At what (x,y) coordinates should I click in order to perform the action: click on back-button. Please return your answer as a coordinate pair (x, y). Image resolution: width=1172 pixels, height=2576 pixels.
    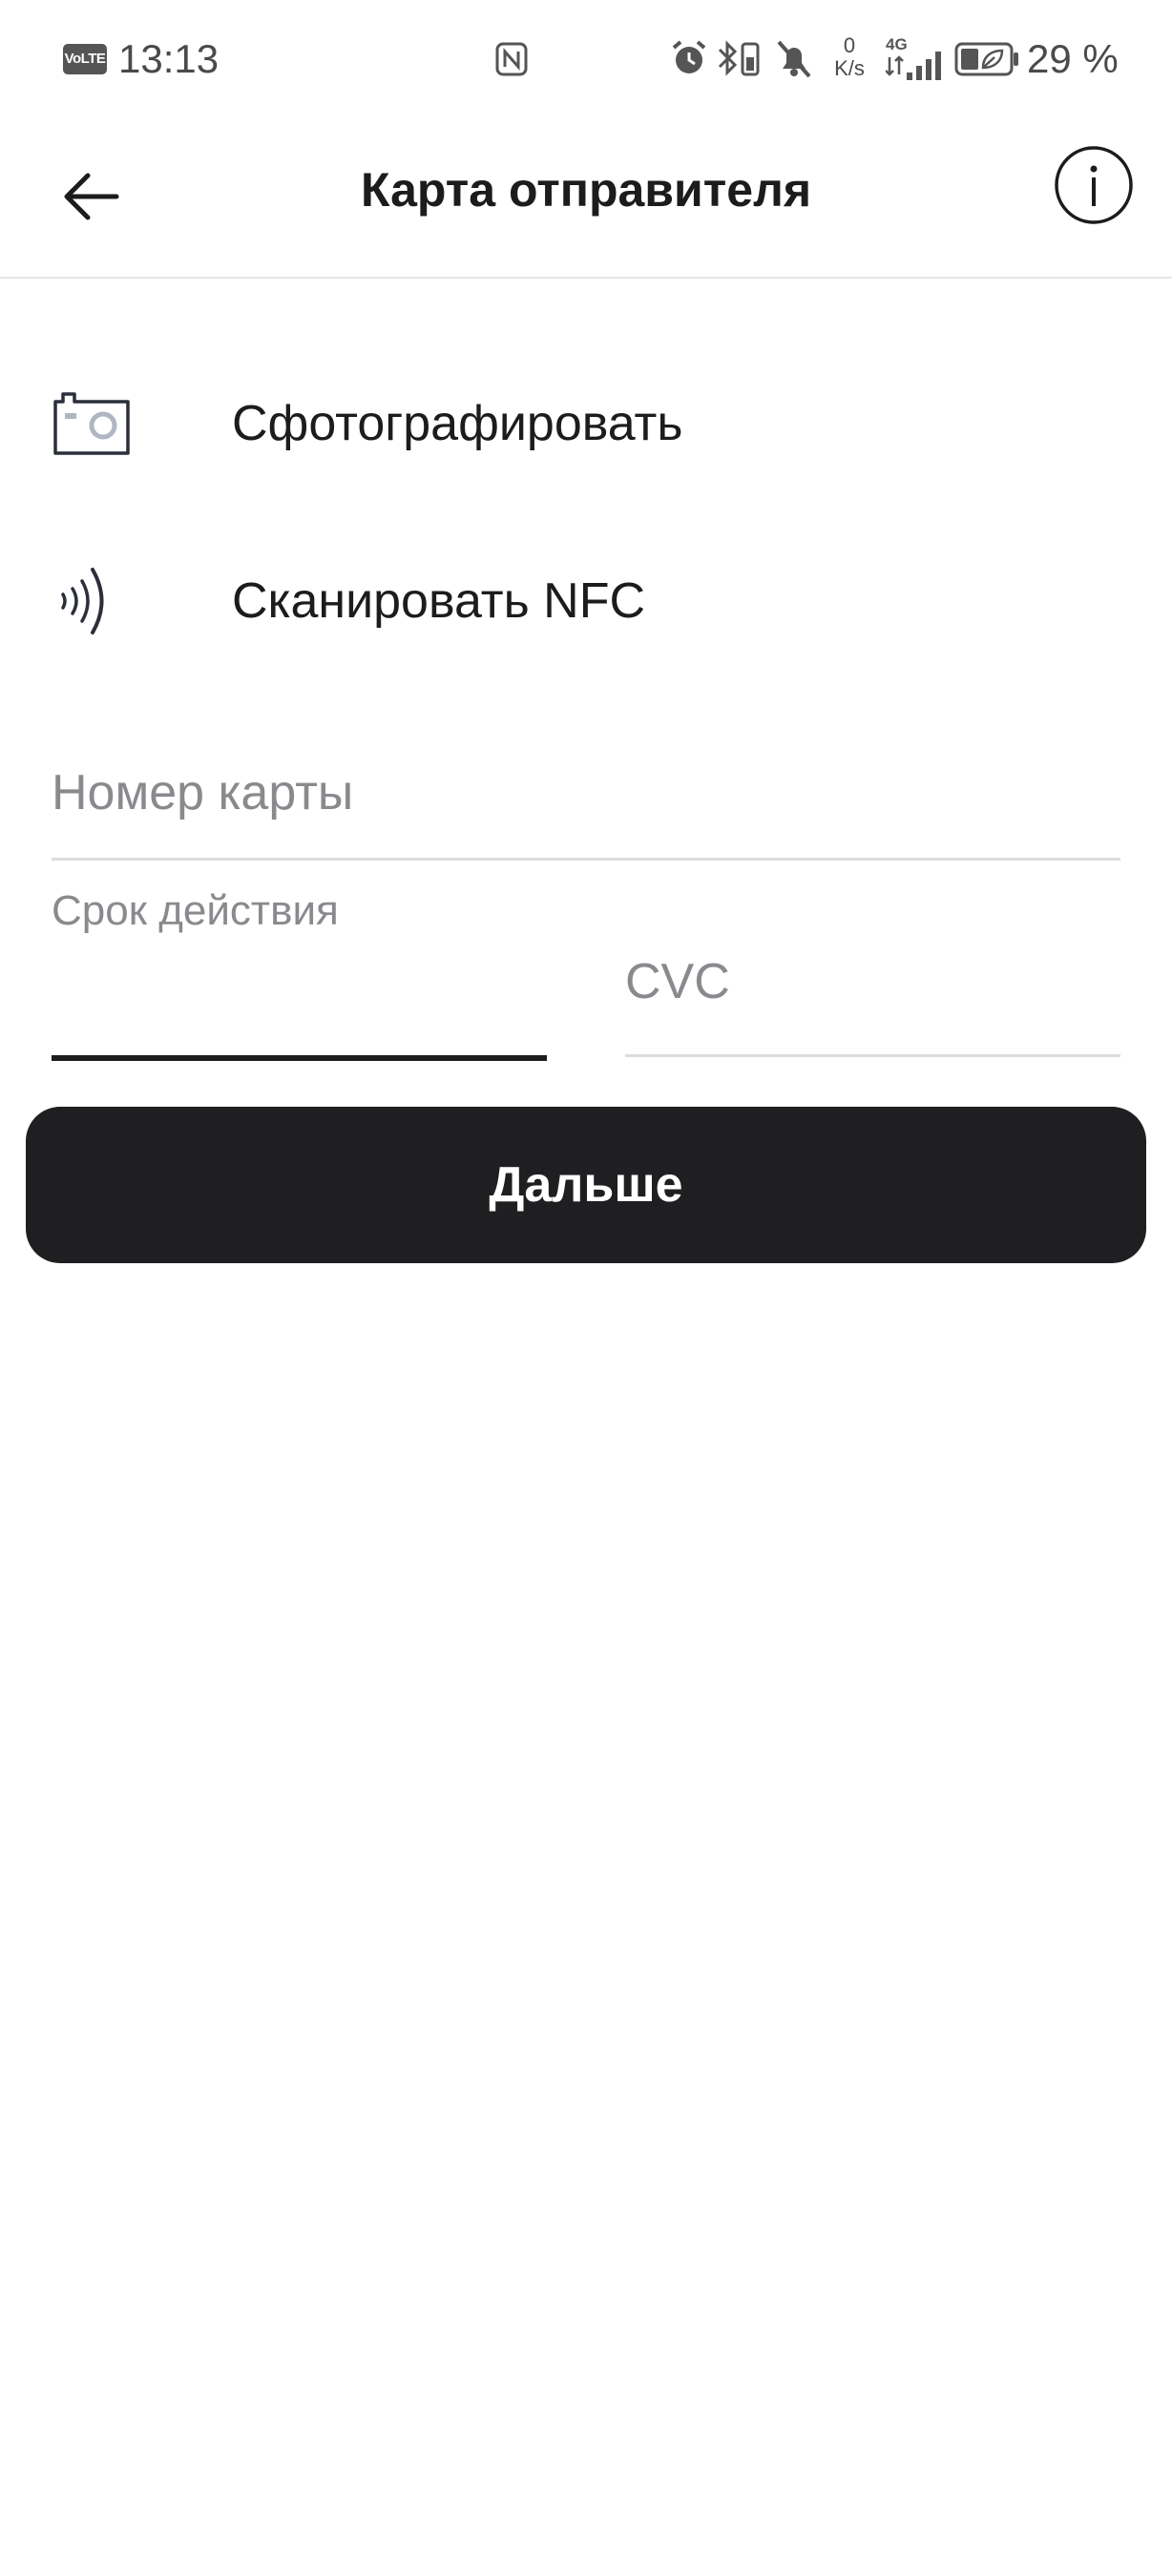
    Looking at the image, I should click on (92, 197).